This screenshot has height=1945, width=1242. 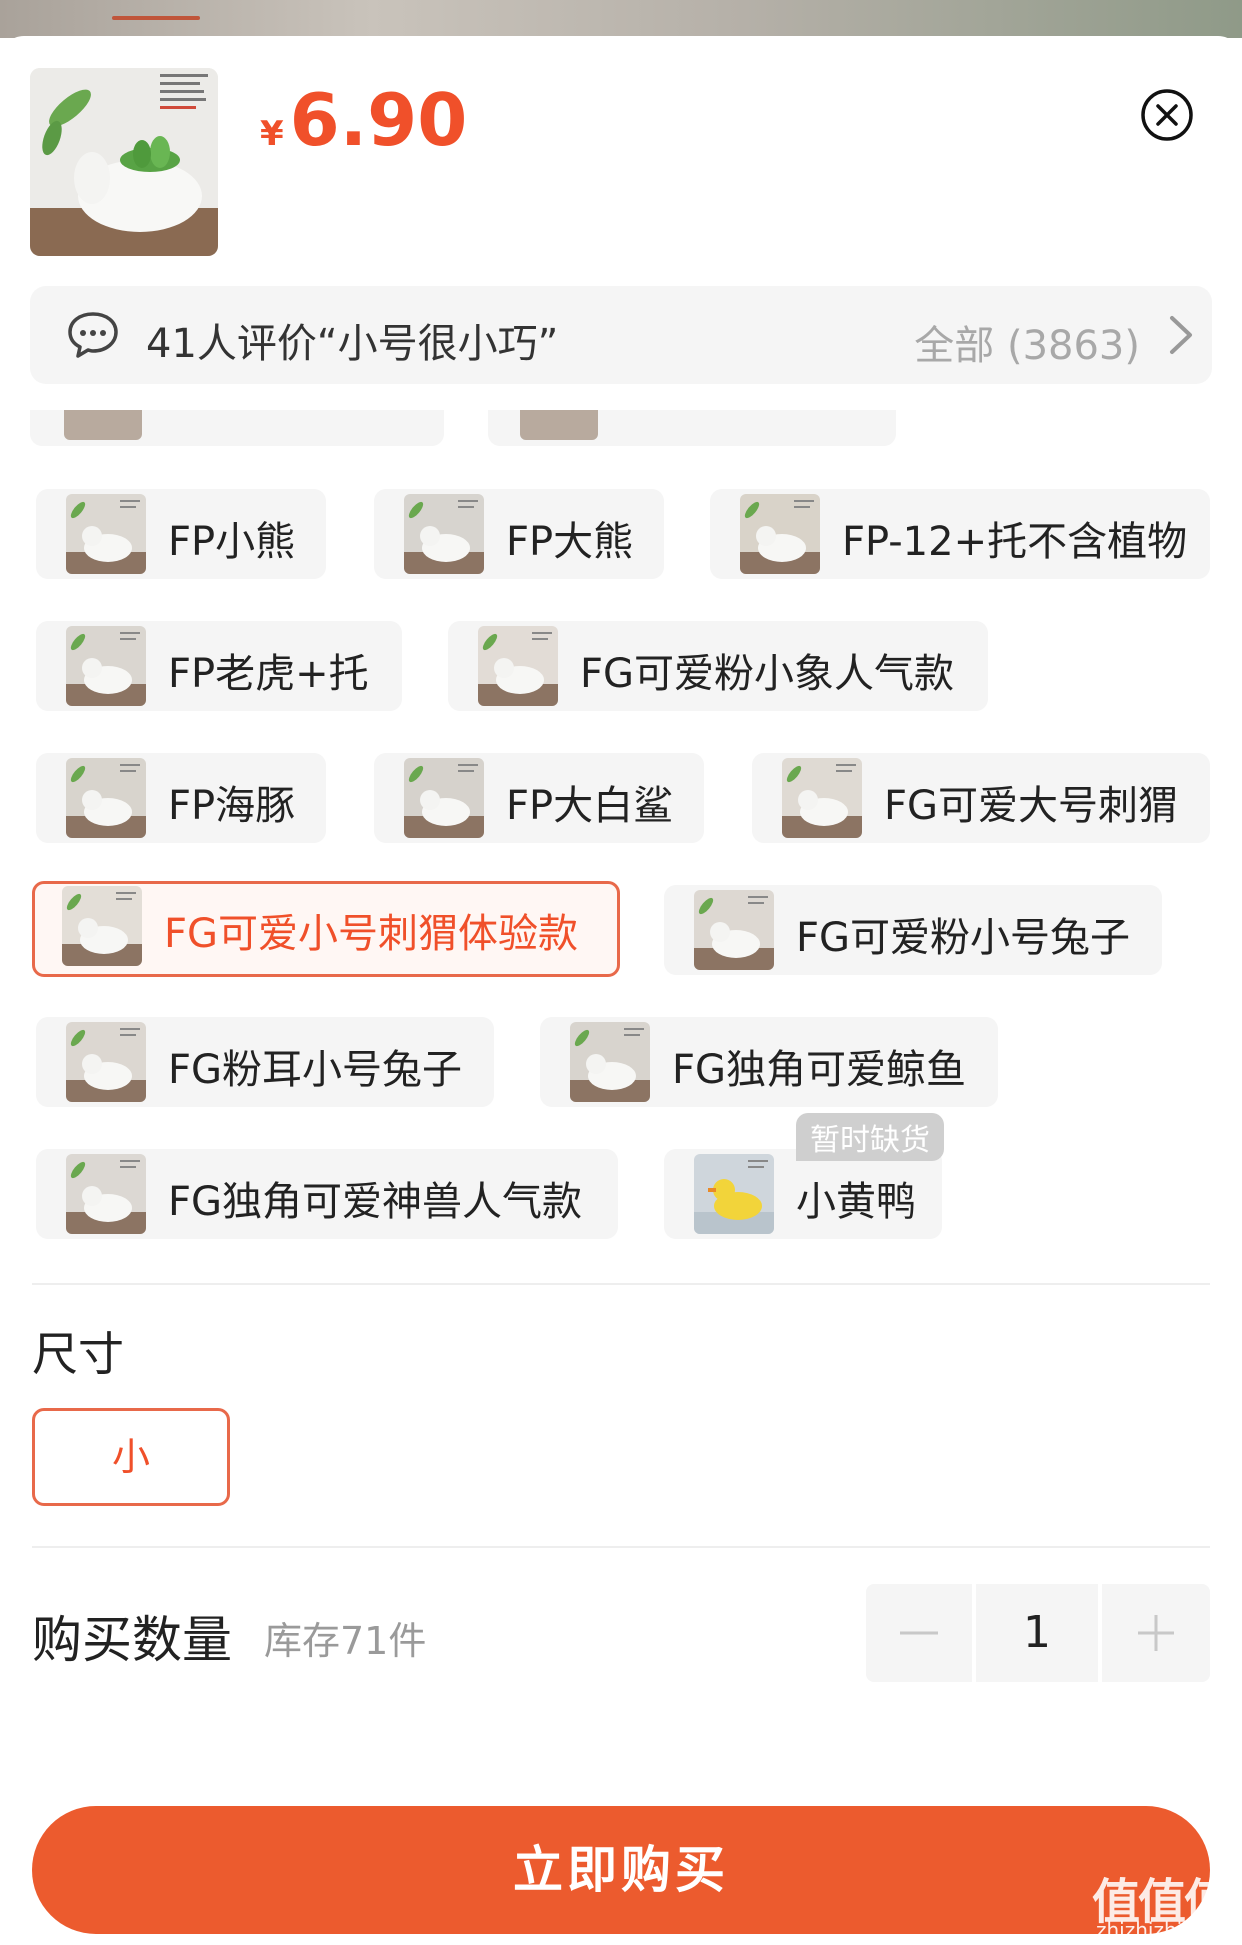 I want to click on buy-now-button: 立即购买, so click(x=621, y=1870).